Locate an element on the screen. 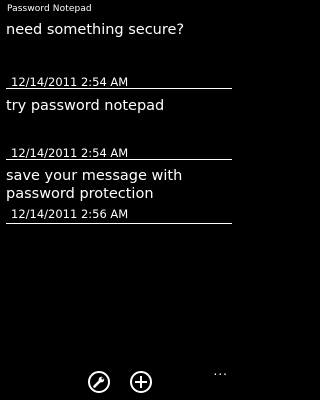 The height and width of the screenshot is (400, 320). wrench-icon is located at coordinates (99, 382).